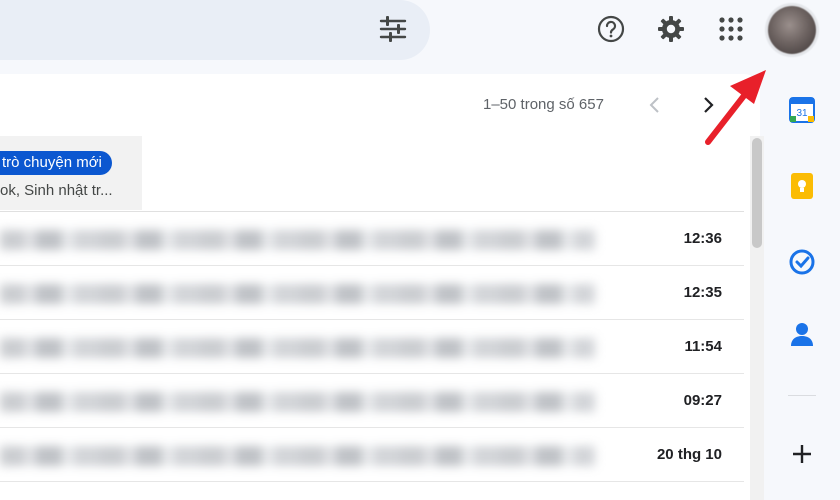 The width and height of the screenshot is (840, 500). What do you see at coordinates (792, 30) in the screenshot?
I see `account-avatar` at bounding box center [792, 30].